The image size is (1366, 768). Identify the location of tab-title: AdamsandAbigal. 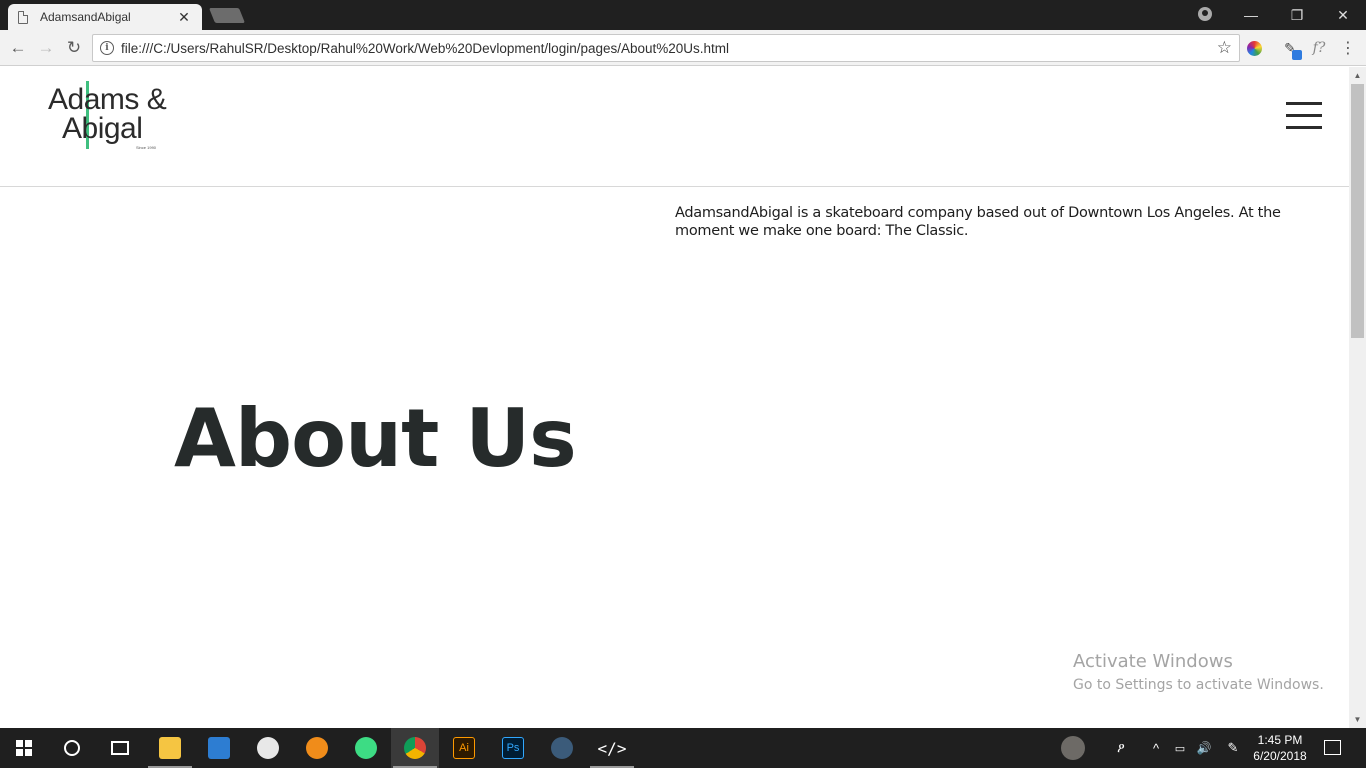
(85, 17).